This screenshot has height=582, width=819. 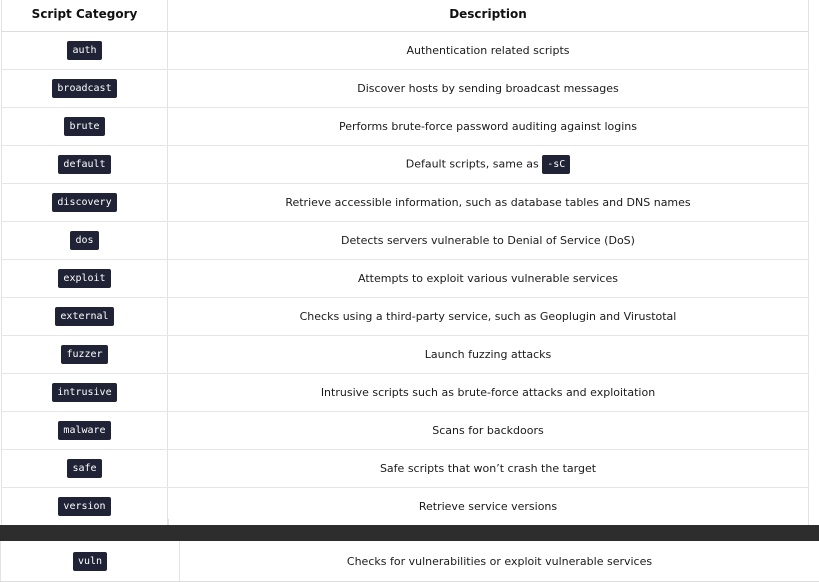 I want to click on category-code: external, so click(x=84, y=316).